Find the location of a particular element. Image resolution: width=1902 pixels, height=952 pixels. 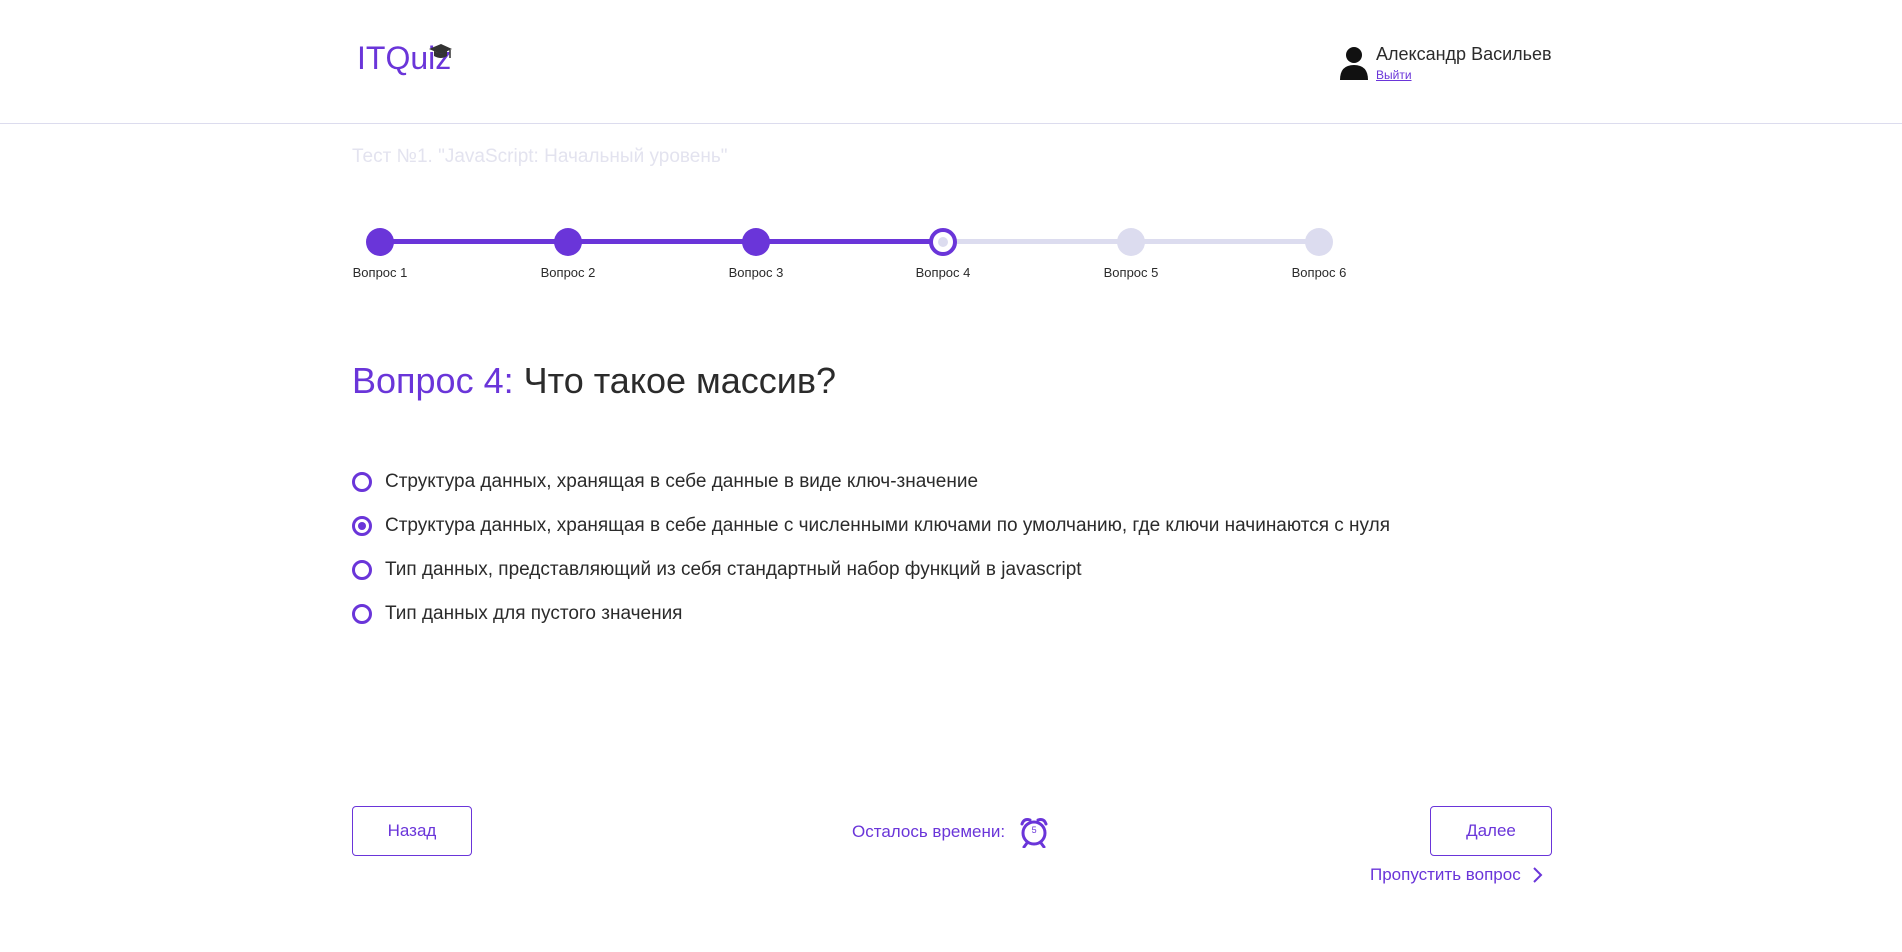

question-text: Что такое массив? is located at coordinates (680, 380).